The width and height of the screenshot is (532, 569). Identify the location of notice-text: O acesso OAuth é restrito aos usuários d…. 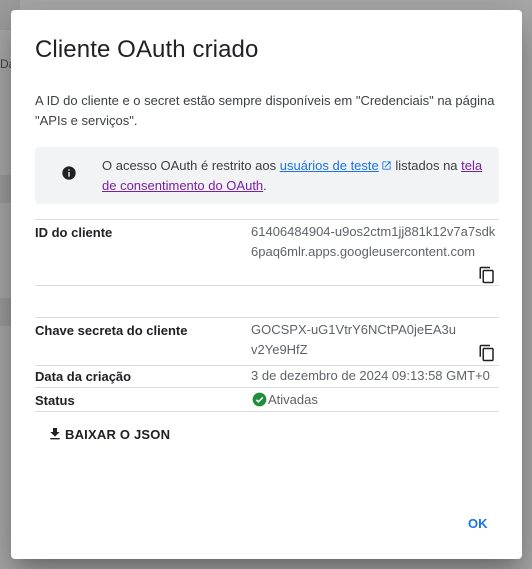
(296, 176).